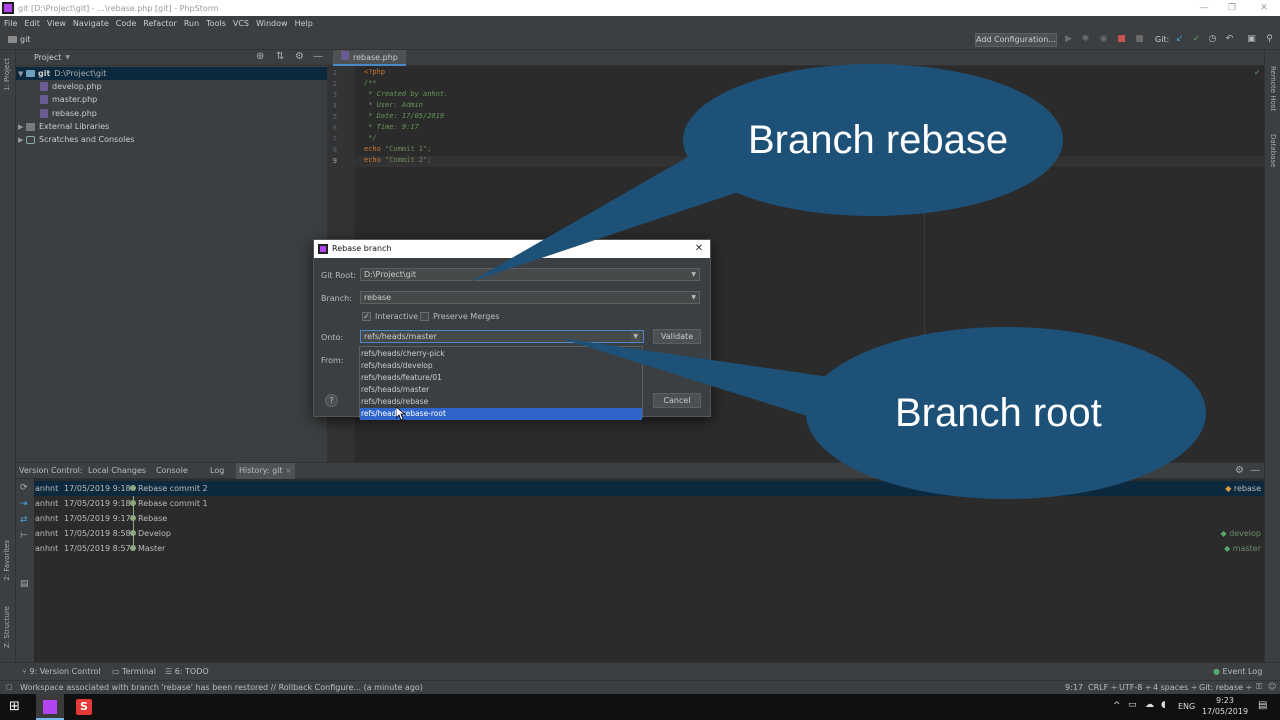  I want to click on callout-branch-rebase, so click(766, 173).